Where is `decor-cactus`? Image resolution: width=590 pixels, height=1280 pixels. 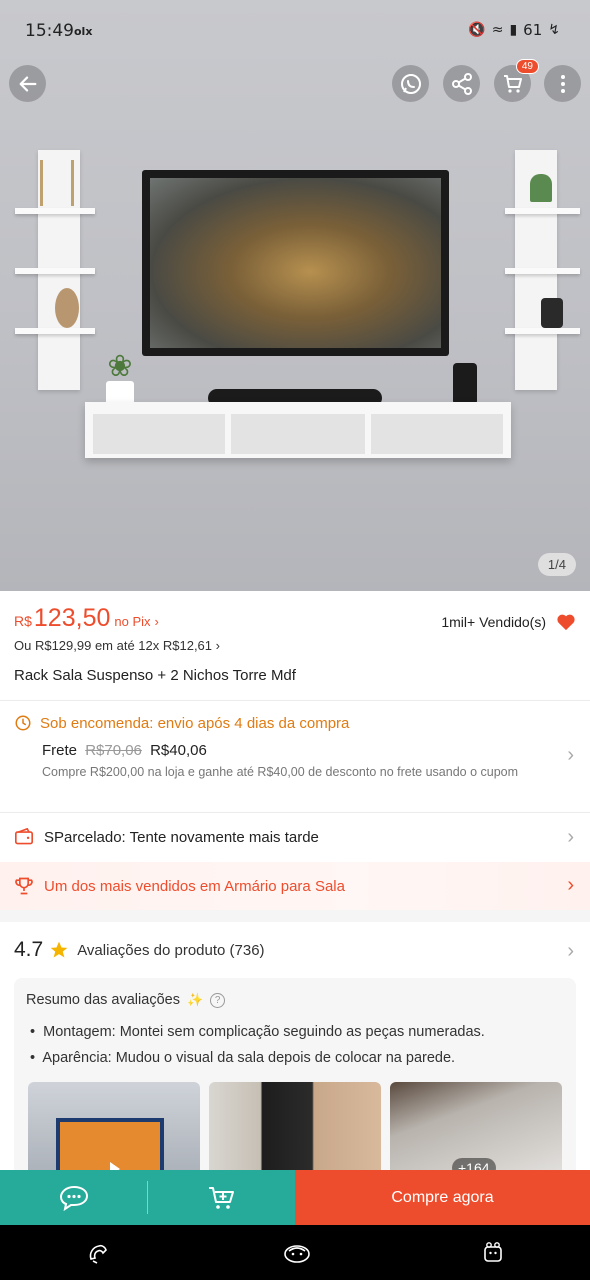
decor-cactus is located at coordinates (541, 188).